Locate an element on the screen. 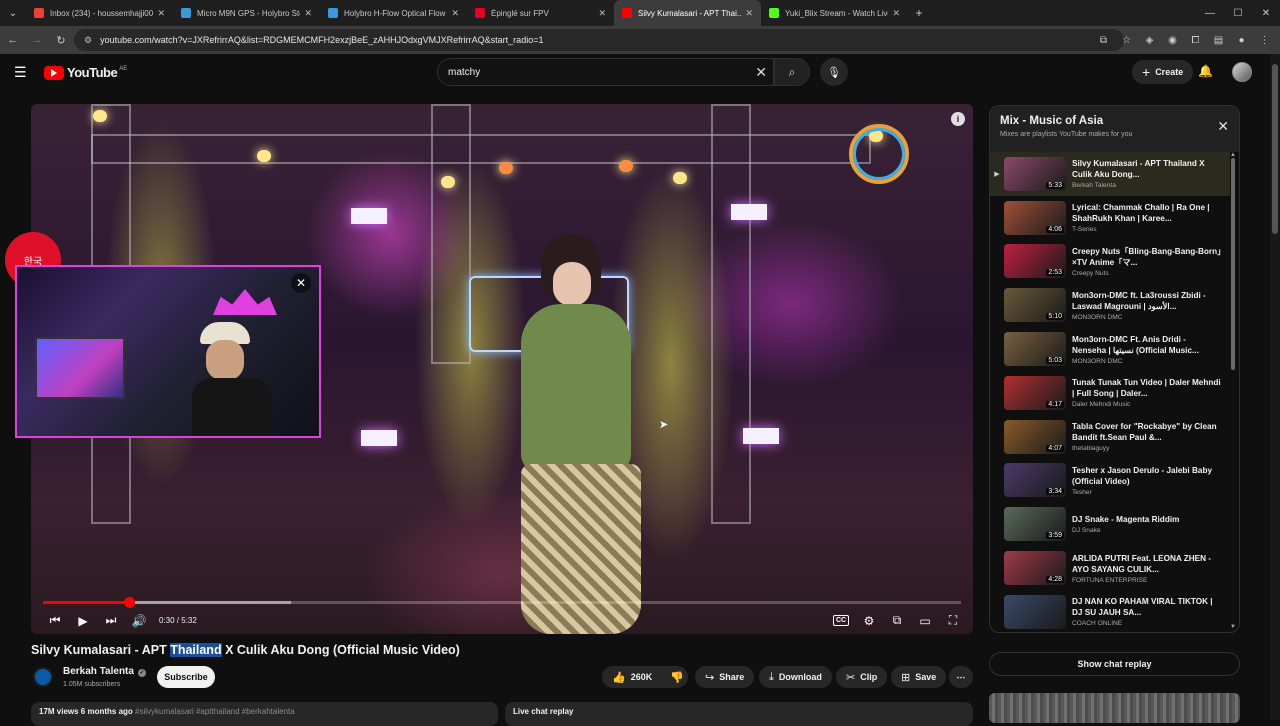 This screenshot has width=1280, height=726. playlist-thumbnail is located at coordinates (1035, 611).